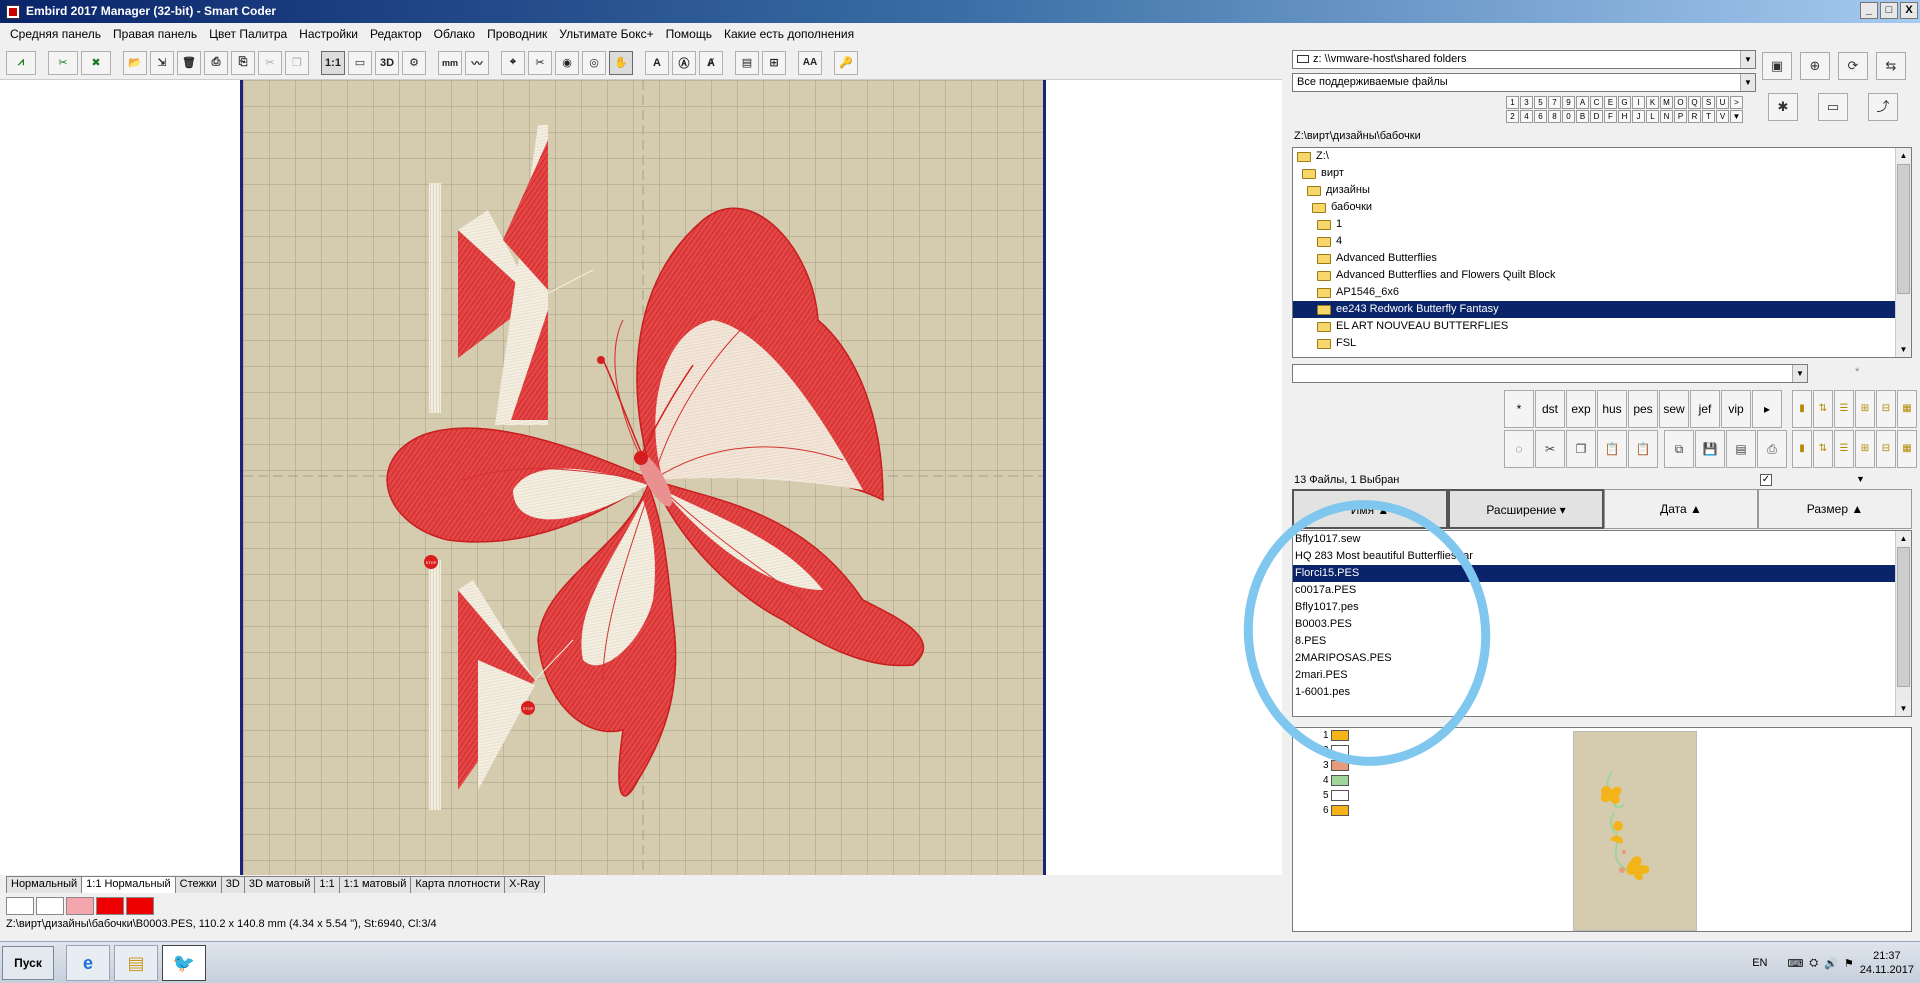 This screenshot has height=983, width=1920. Describe the element at coordinates (1550, 409) in the screenshot. I see `format-dst-button: dst` at that location.